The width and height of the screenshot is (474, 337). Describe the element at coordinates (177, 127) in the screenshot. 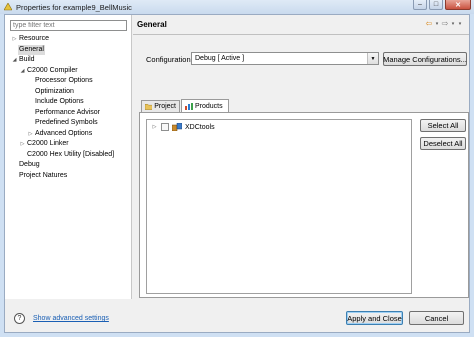

I see `xdctools-package-icon` at that location.